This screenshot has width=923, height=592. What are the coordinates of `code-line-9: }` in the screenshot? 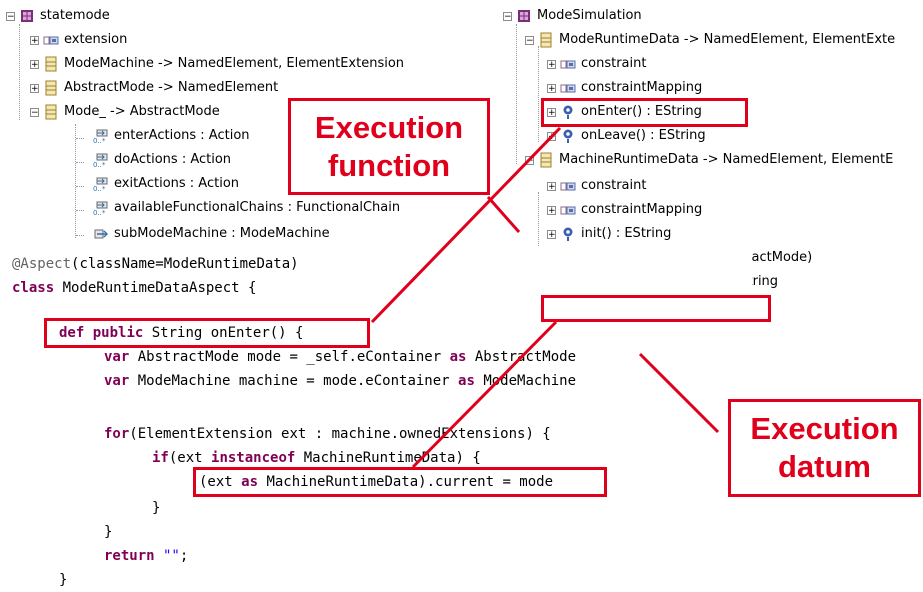 It's located at (156, 508).